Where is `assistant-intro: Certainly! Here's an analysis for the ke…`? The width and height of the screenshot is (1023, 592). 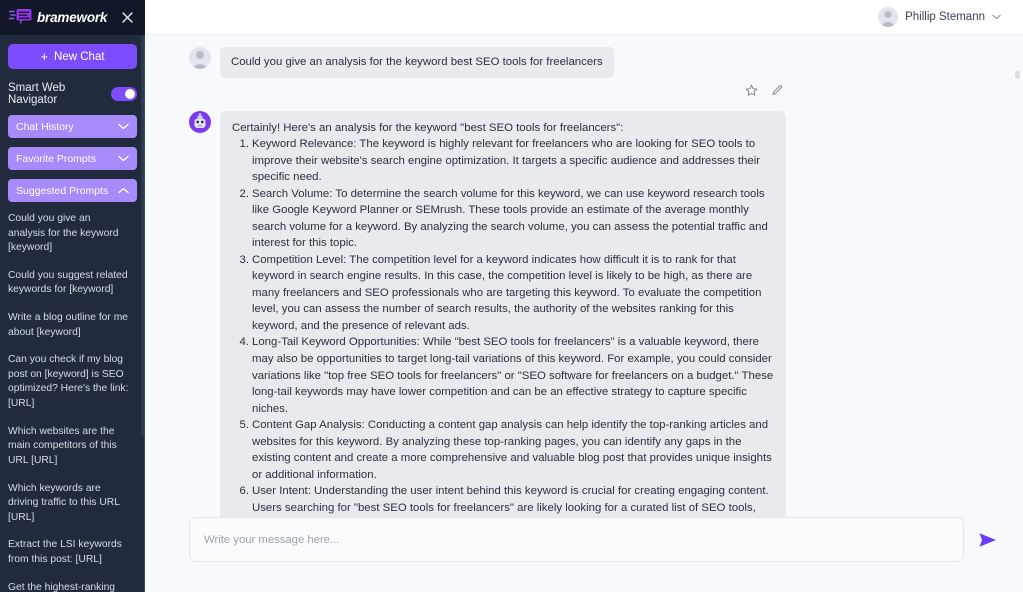 assistant-intro: Certainly! Here's an analysis for the ke… is located at coordinates (428, 127).